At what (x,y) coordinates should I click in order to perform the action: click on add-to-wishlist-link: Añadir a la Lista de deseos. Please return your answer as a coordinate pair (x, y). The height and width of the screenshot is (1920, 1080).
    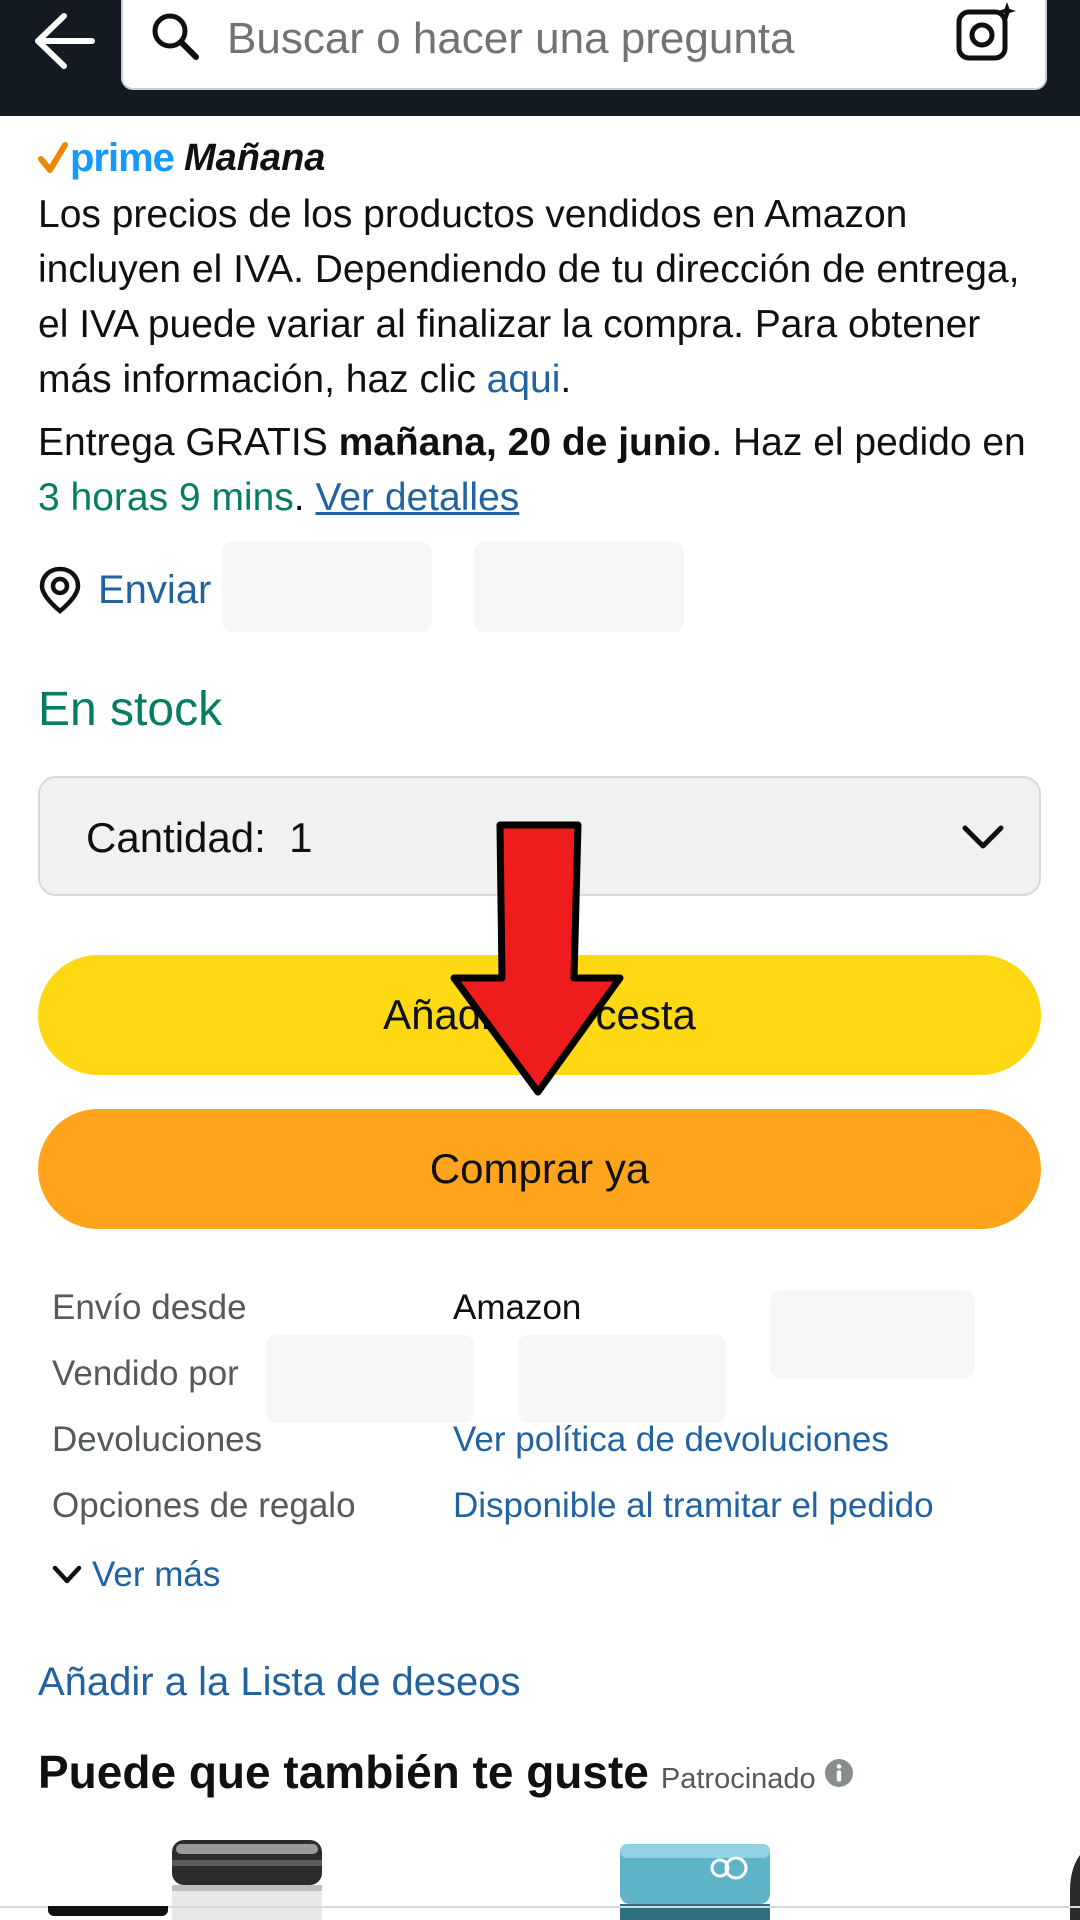
    Looking at the image, I should click on (279, 1682).